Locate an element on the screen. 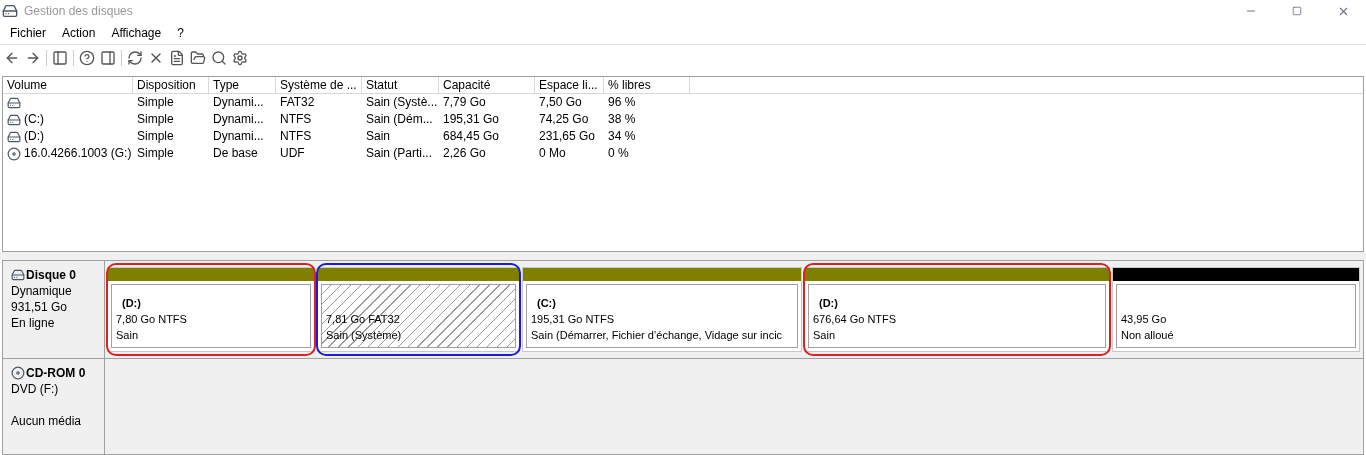 This screenshot has height=455, width=1366. column-header: Type is located at coordinates (242, 85).